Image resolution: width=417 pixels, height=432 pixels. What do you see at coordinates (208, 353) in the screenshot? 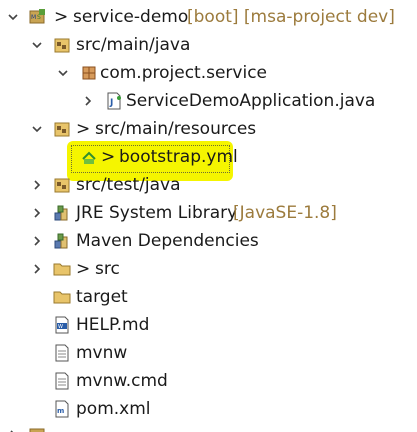
I see `tree-row-mvnw: mvnw` at bounding box center [208, 353].